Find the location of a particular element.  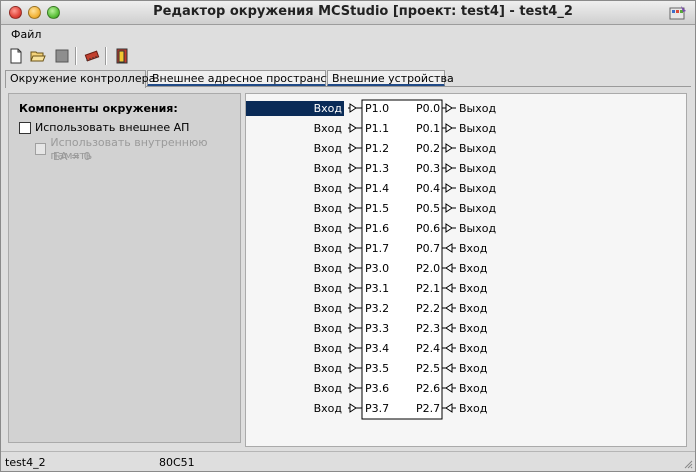

tab-controller-environment: Окружение контроллера is located at coordinates (80, 79).